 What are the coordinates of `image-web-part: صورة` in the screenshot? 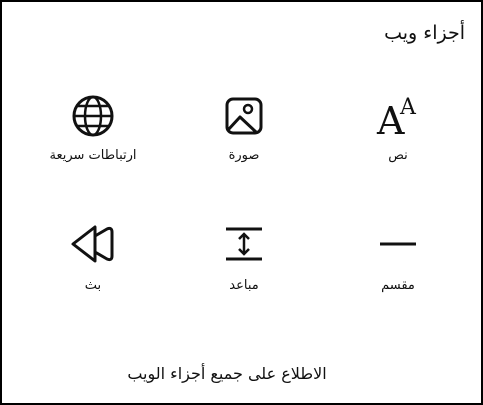 It's located at (244, 126).